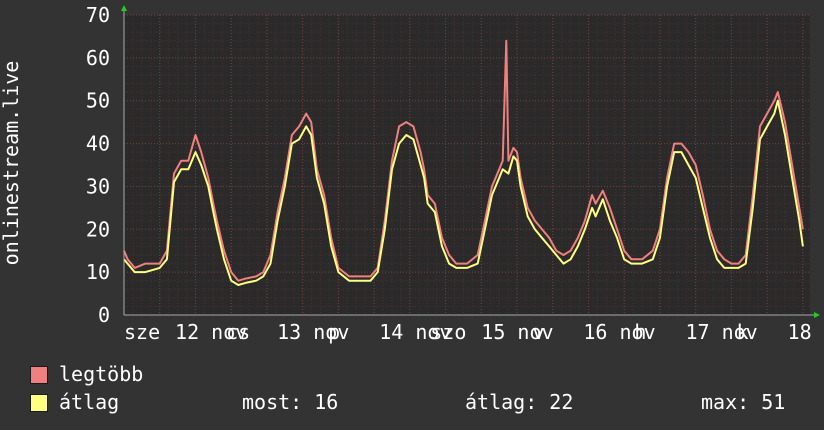  Describe the element at coordinates (817, 315) in the screenshot. I see `x-axis-arrow` at that location.